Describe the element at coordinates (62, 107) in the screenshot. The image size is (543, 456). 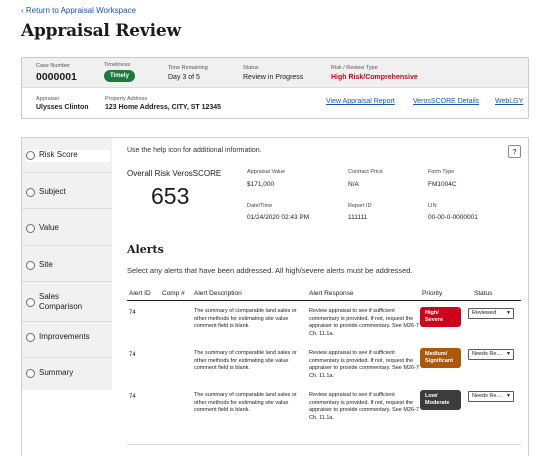
I see `appraiser-value: Ulysses Clinton` at that location.